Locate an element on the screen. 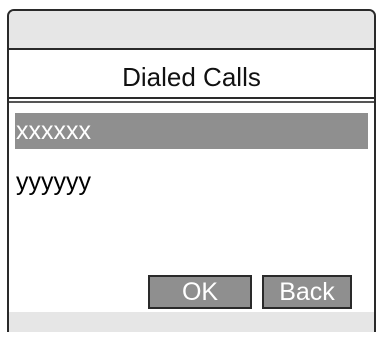 The height and width of the screenshot is (338, 382). ok-button: OK is located at coordinates (200, 292).